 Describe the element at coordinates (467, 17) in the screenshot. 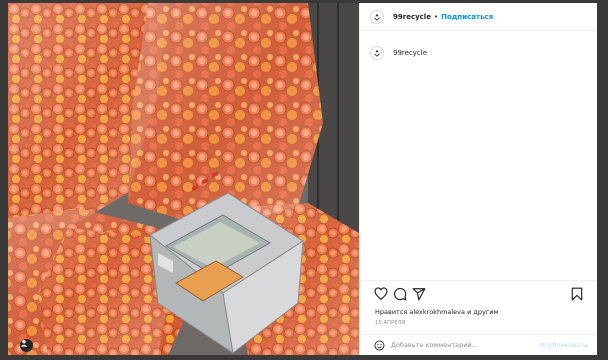

I see `follow-button: Подписаться` at that location.